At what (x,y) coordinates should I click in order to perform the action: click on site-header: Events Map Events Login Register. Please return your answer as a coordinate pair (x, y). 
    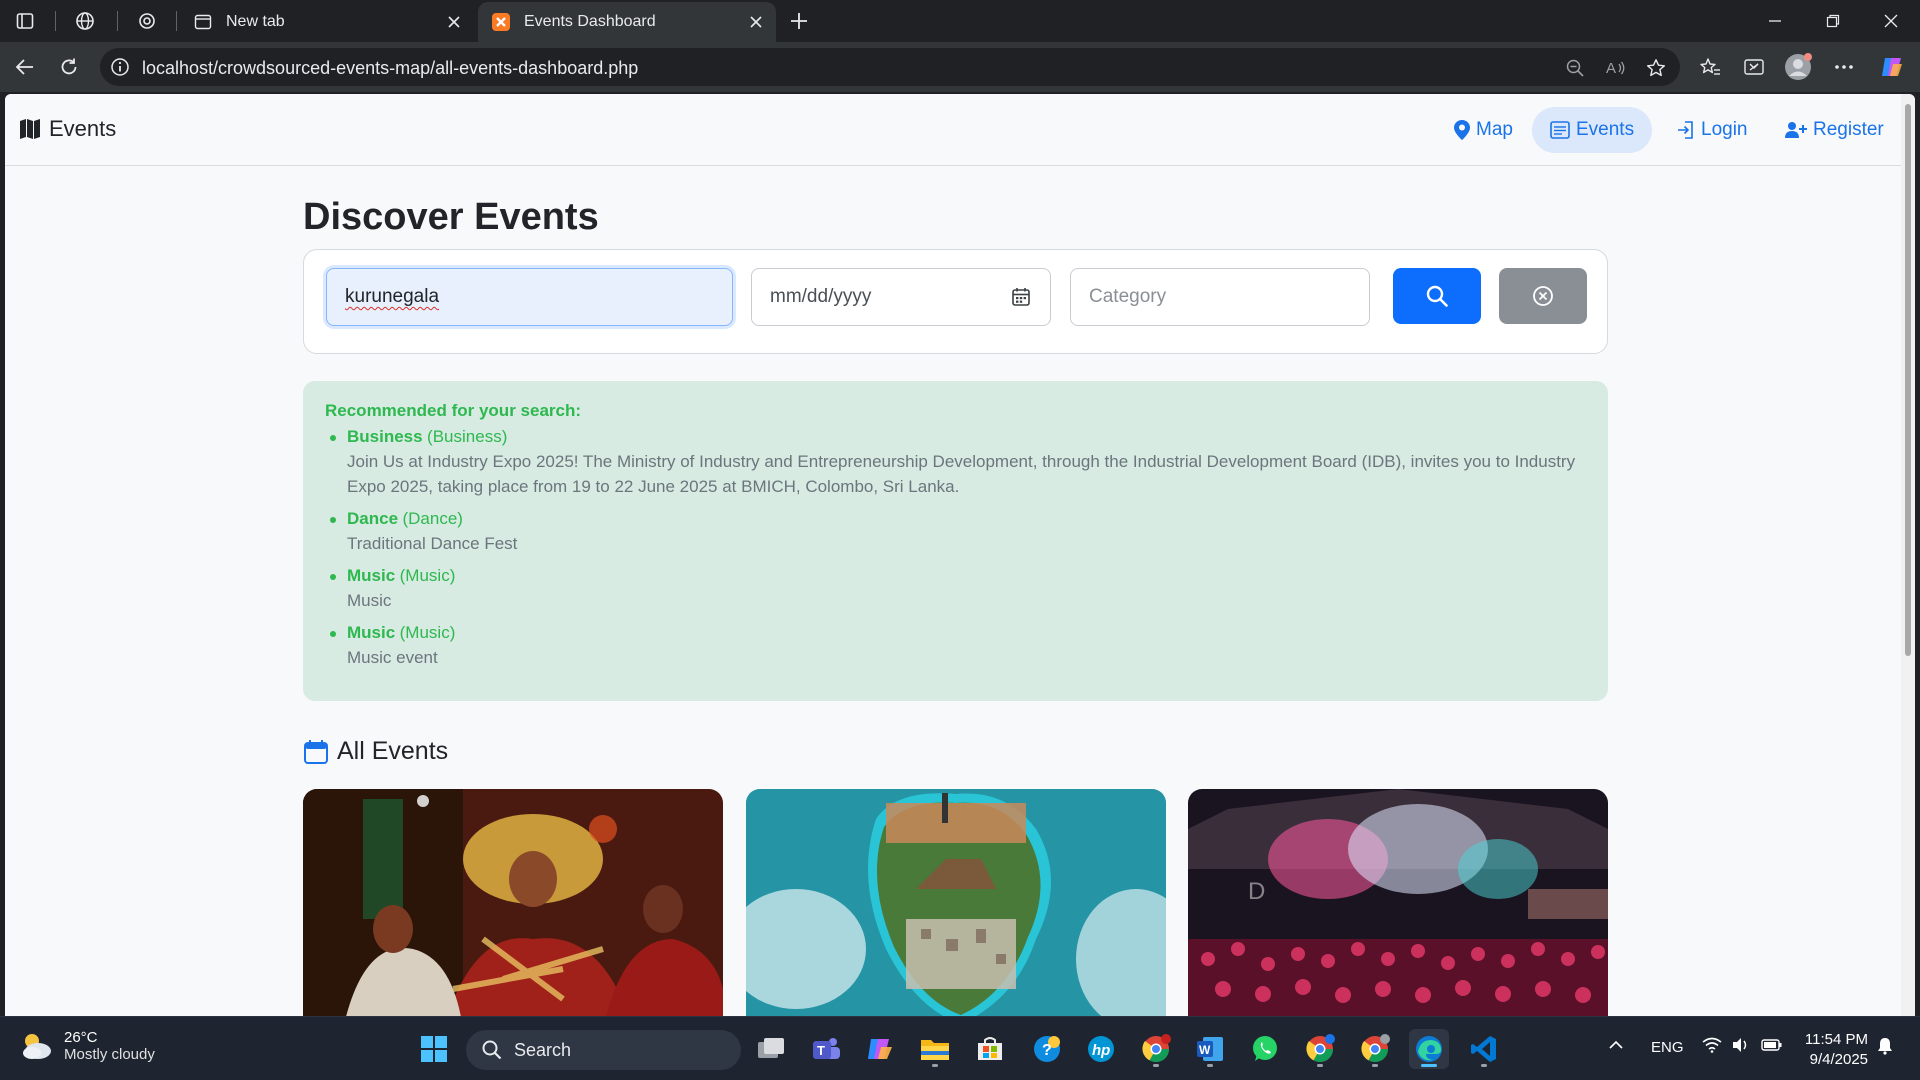
    Looking at the image, I should click on (953, 130).